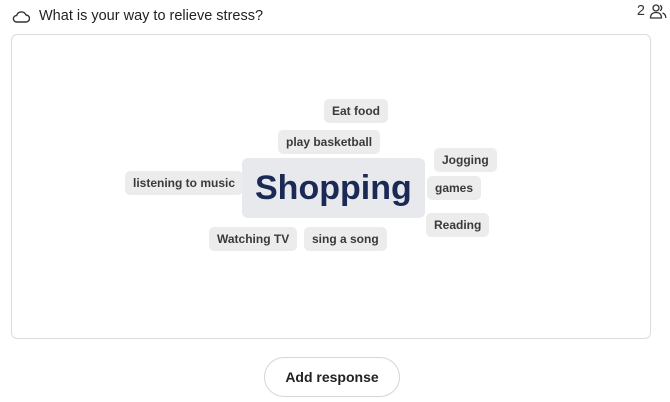 This screenshot has height=402, width=670. Describe the element at coordinates (333, 16) in the screenshot. I see `question-header: What is your way to relieve stress?` at that location.